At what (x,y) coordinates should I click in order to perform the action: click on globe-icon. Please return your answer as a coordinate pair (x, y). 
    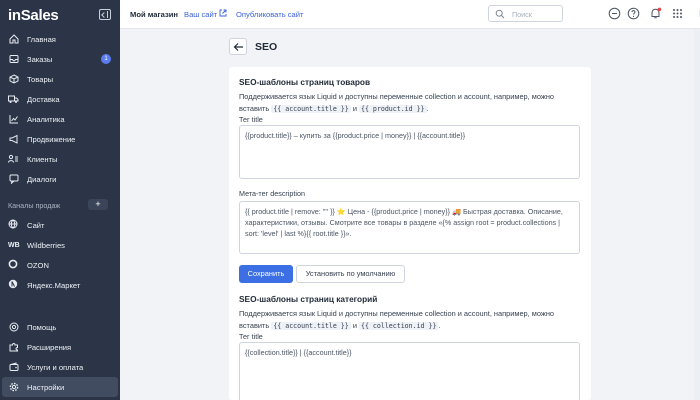
    Looking at the image, I should click on (14, 225).